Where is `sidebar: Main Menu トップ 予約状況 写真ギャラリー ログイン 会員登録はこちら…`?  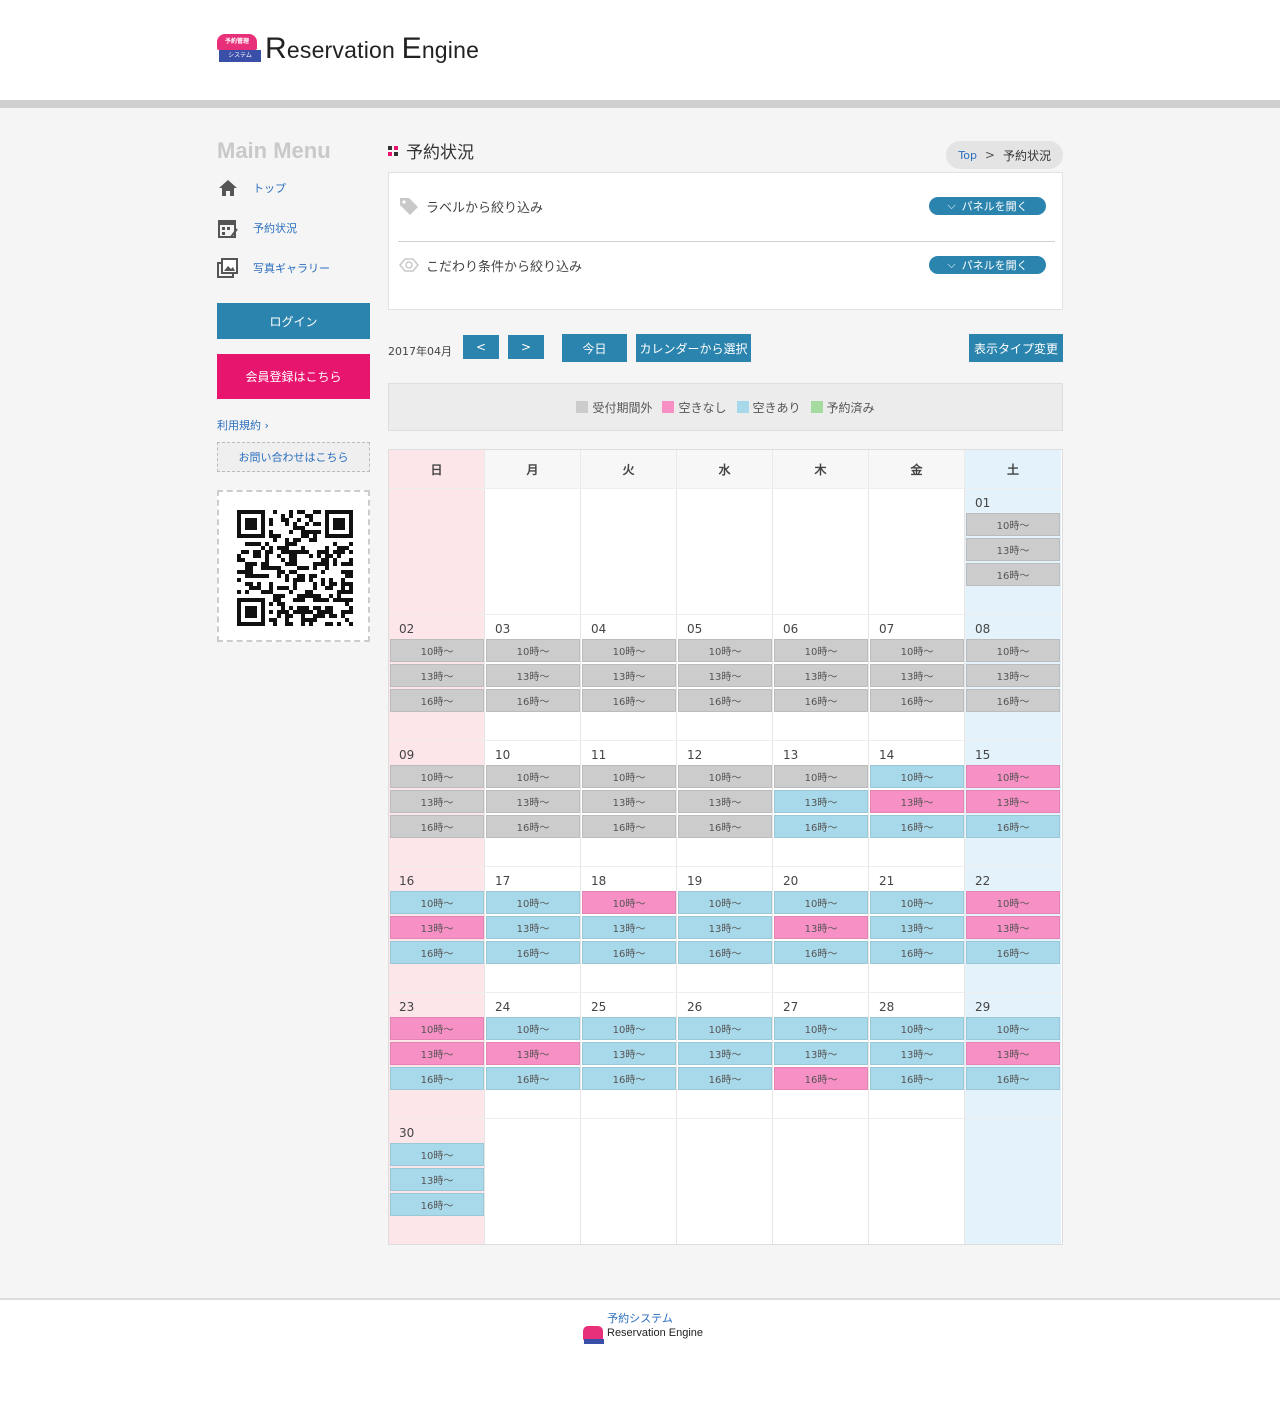 sidebar: Main Menu トップ 予約状況 写真ギャラリー ログイン 会員登録はこちら… is located at coordinates (293, 390).